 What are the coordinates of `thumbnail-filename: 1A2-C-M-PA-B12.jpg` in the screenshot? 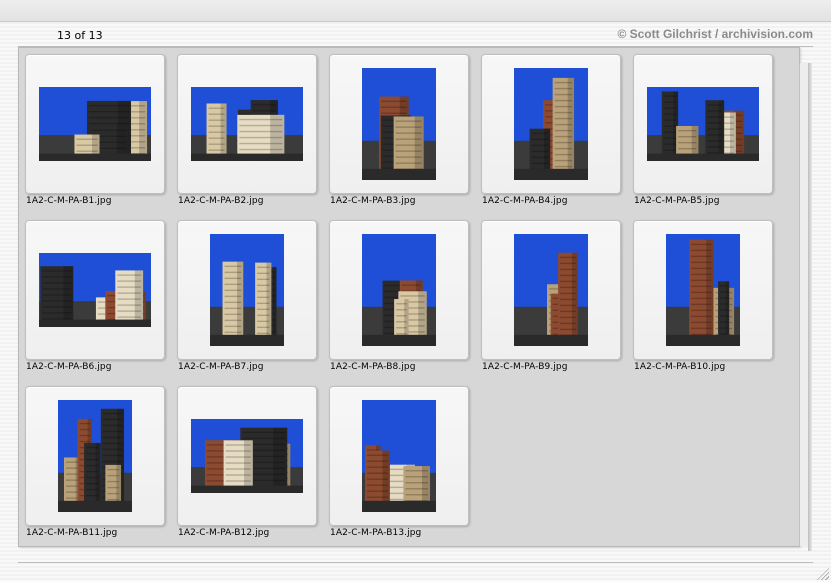 It's located at (224, 533).